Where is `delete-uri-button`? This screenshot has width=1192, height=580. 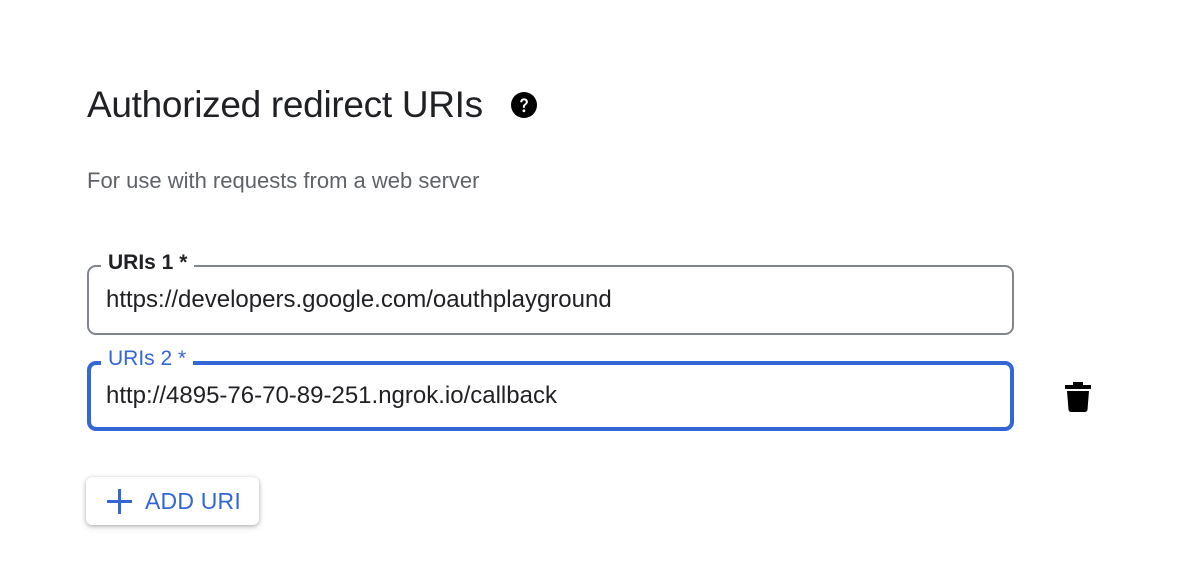 delete-uri-button is located at coordinates (1078, 397).